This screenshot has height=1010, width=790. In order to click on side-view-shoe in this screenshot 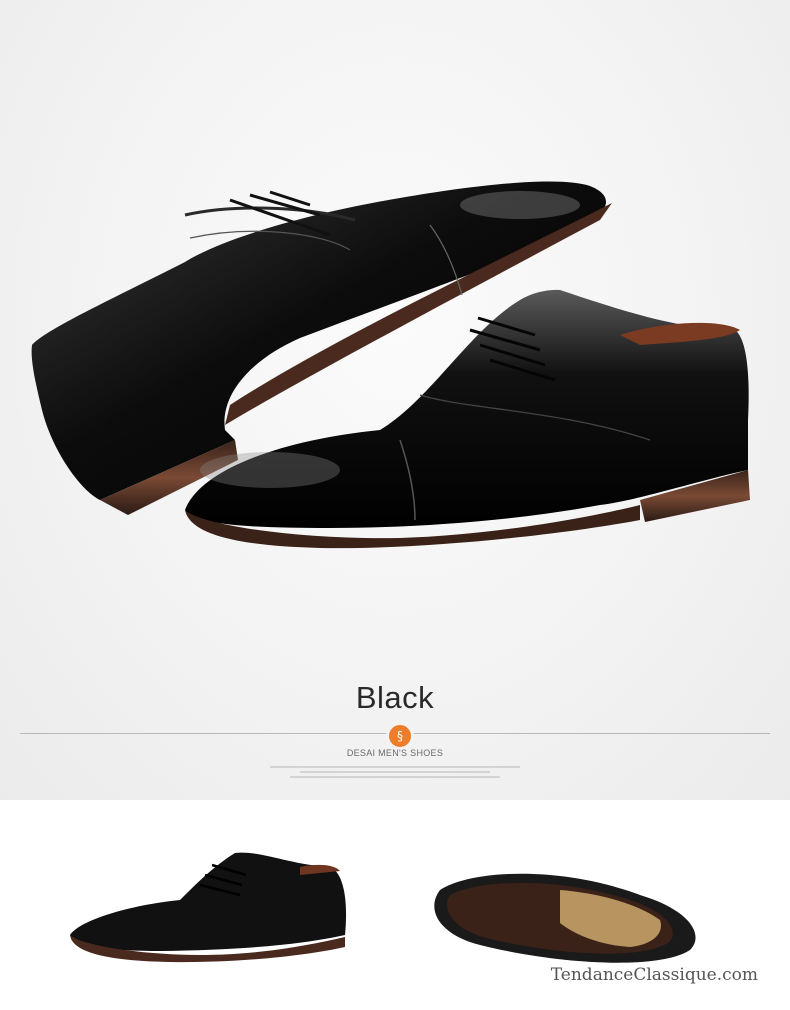, I will do `click(208, 907)`.